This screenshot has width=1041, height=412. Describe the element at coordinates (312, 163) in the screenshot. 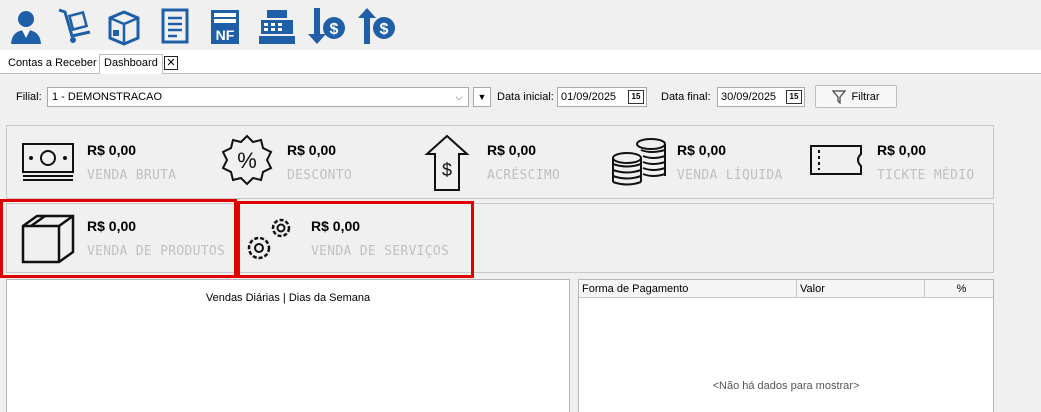

I see `card-desconto: % R$ 0,00 DESCONTO` at that location.